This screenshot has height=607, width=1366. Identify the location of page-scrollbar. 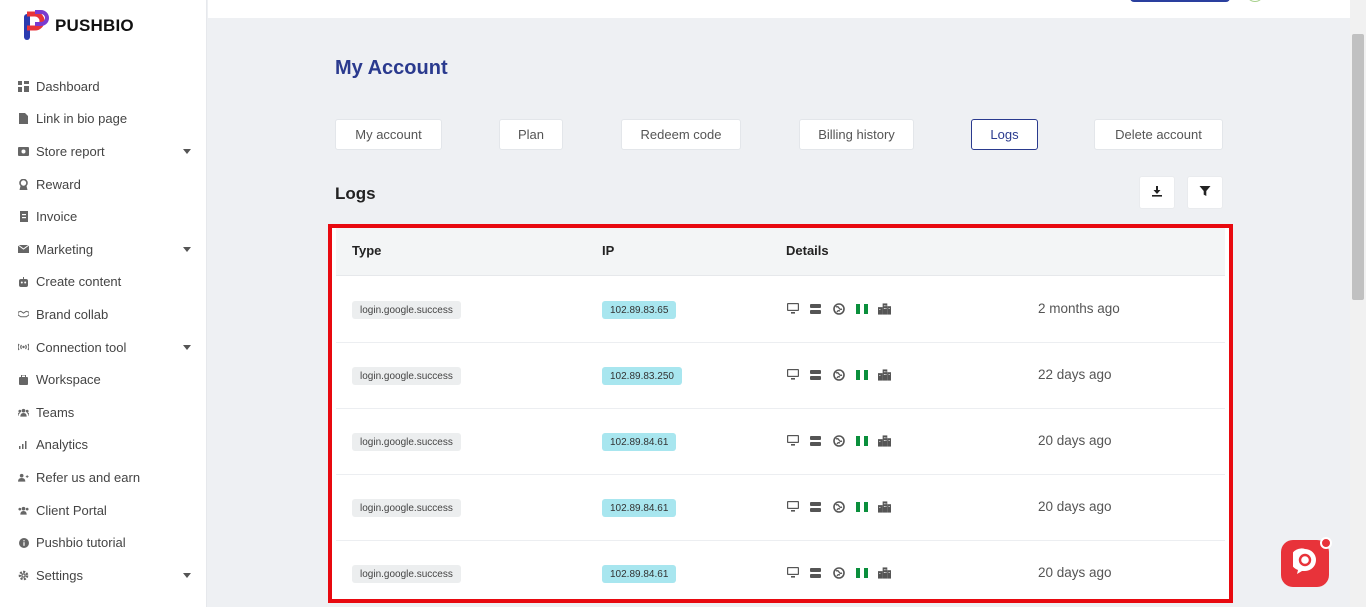
(1358, 303).